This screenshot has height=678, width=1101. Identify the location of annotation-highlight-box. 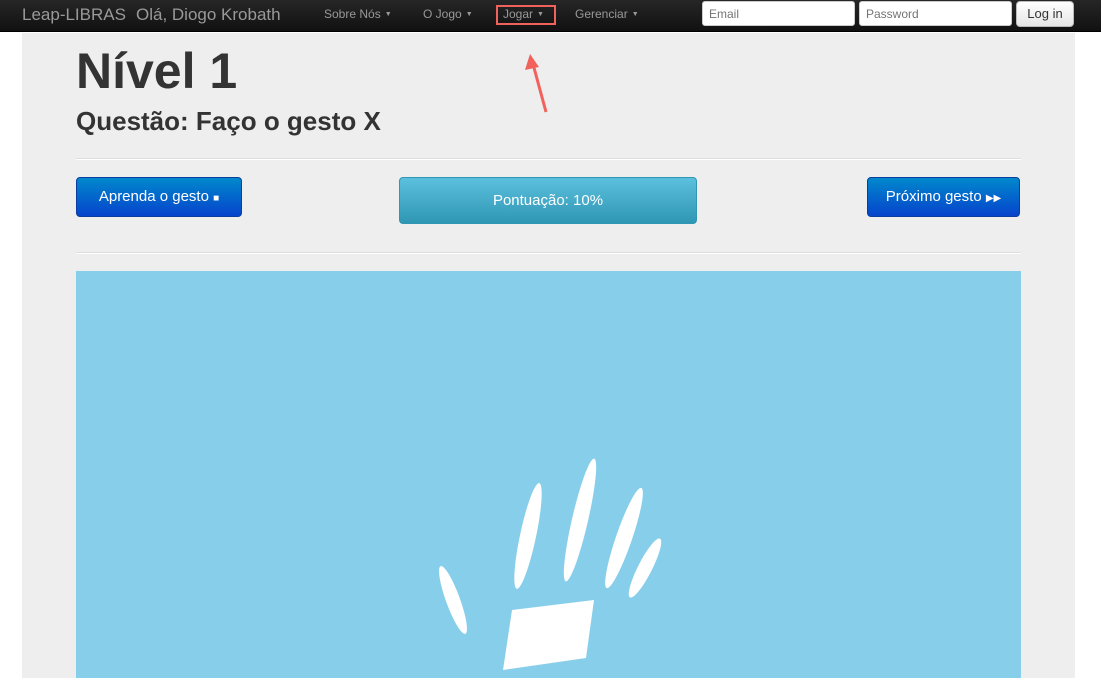
(526, 15).